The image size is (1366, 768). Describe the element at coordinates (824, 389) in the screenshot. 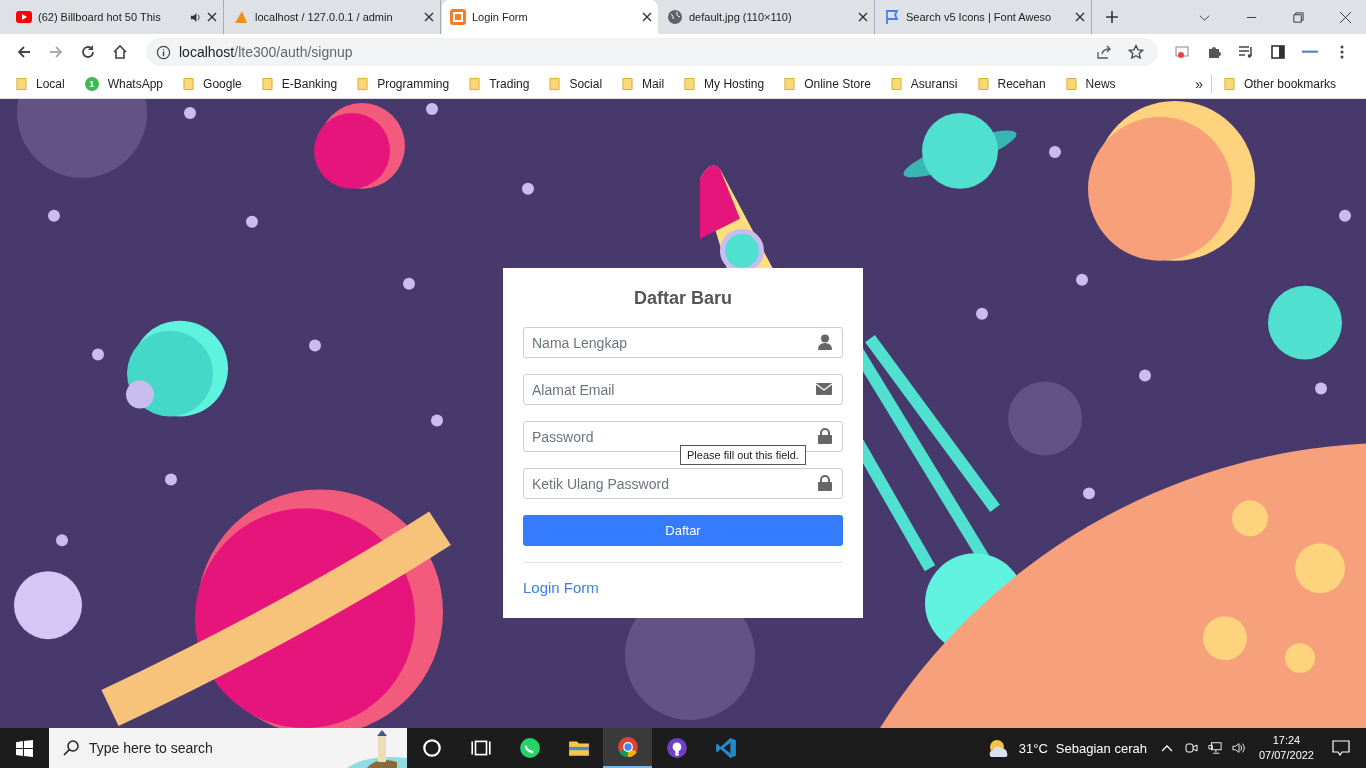

I see `envelope-icon` at that location.